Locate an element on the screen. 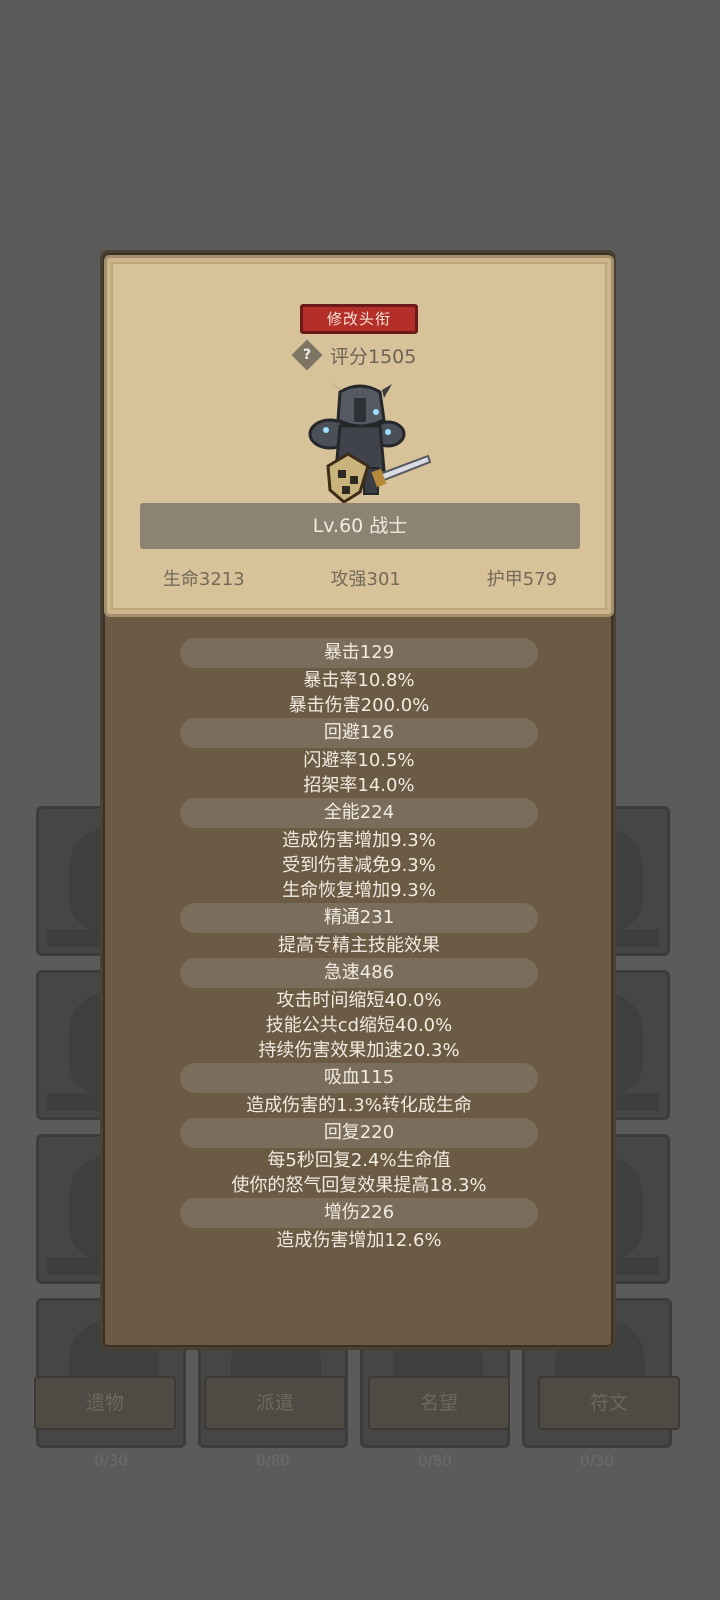  score-value: 评分1505 is located at coordinates (373, 356).